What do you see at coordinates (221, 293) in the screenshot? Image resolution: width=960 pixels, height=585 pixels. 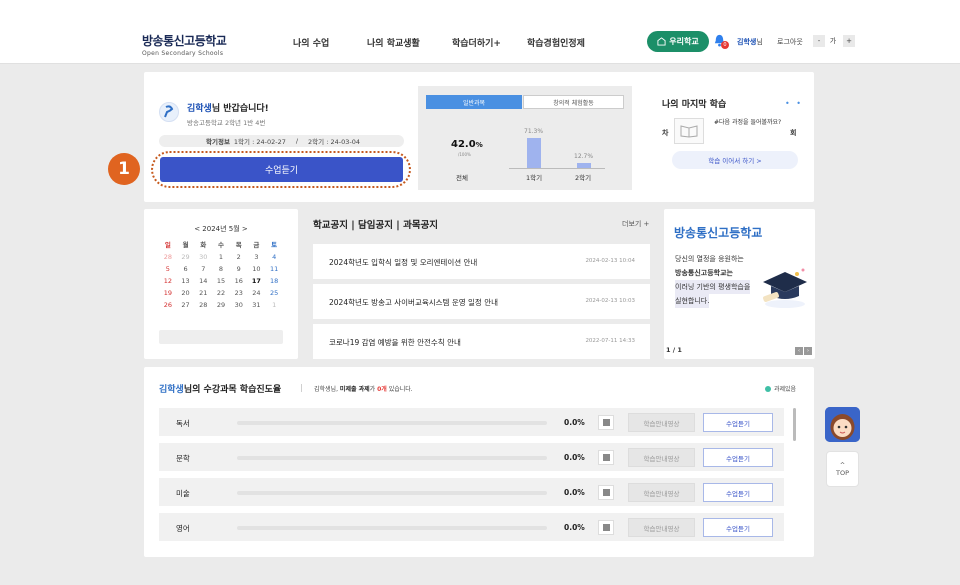 I see `calendar-date: 22` at bounding box center [221, 293].